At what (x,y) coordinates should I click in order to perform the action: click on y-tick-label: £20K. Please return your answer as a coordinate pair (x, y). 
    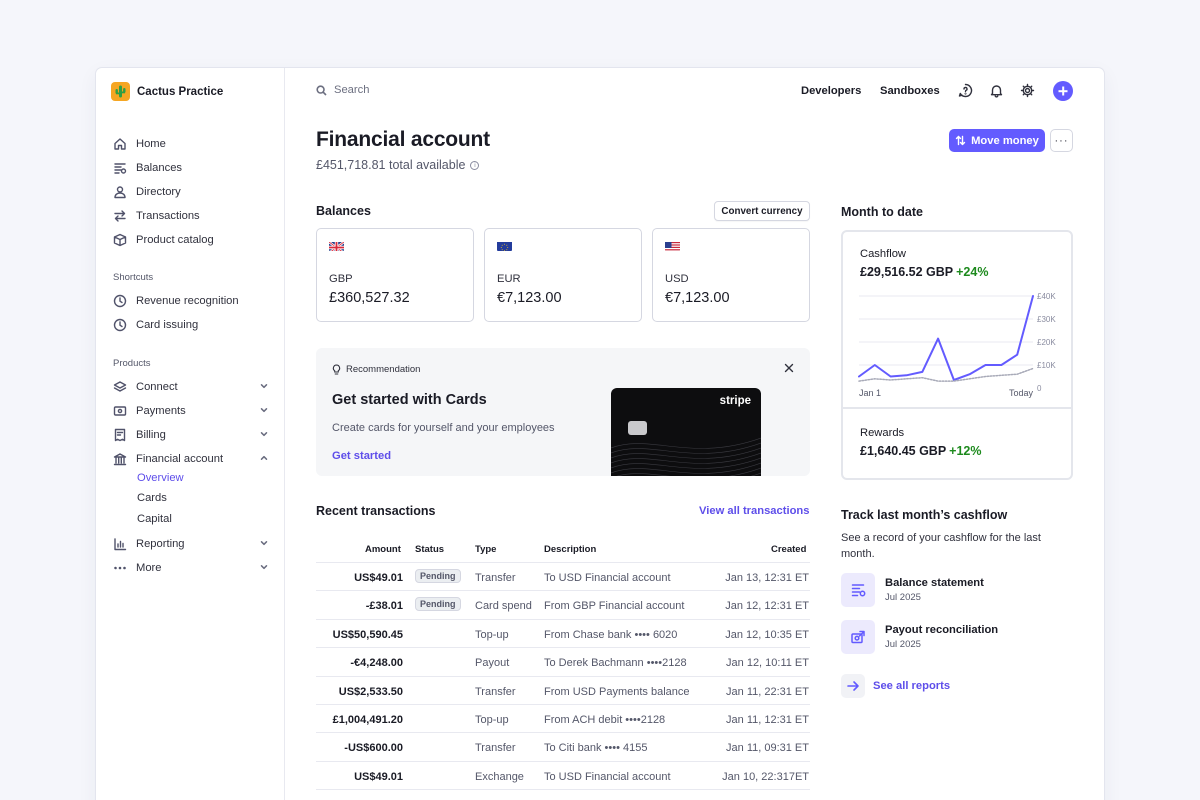
    Looking at the image, I should click on (1046, 342).